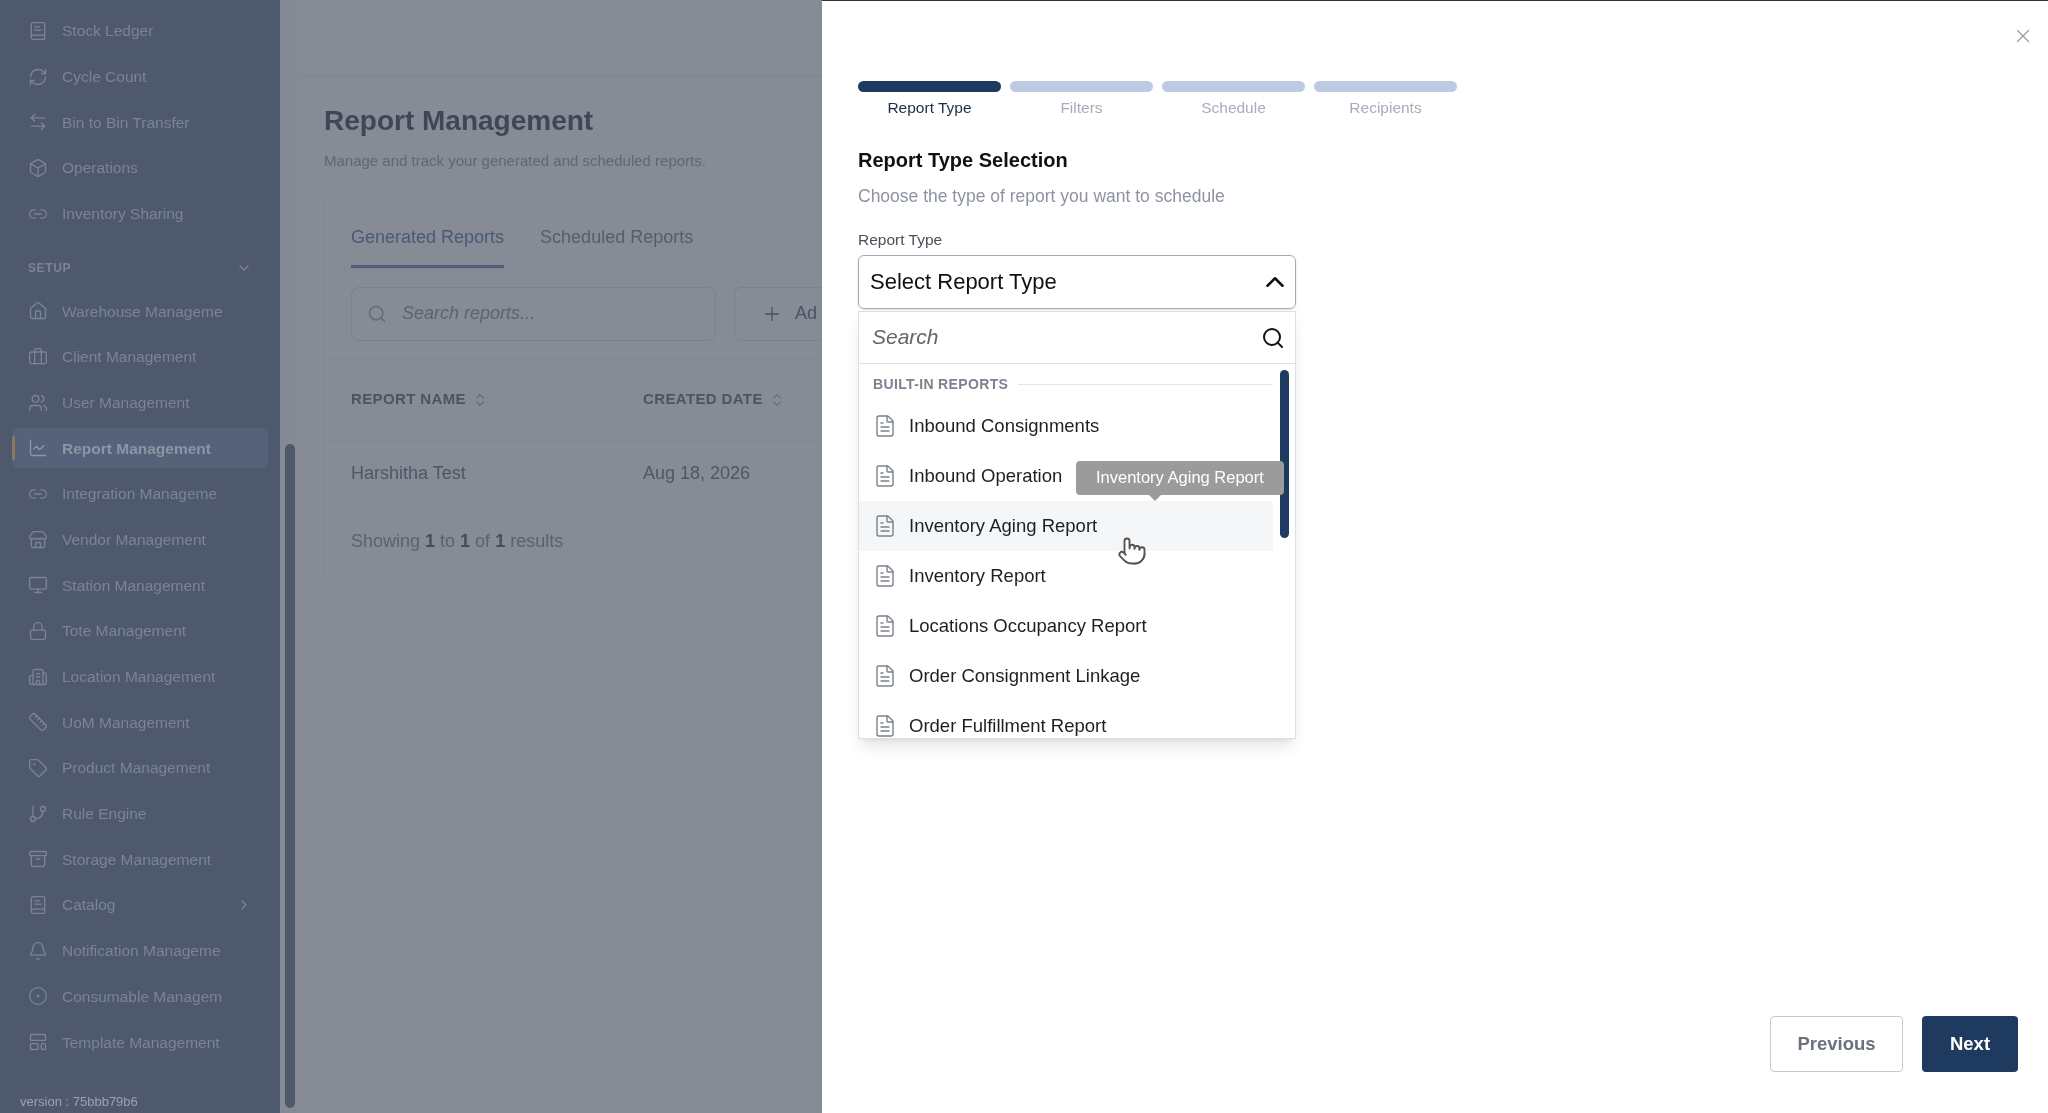 Image resolution: width=2048 pixels, height=1113 pixels. I want to click on store-icon, so click(38, 539).